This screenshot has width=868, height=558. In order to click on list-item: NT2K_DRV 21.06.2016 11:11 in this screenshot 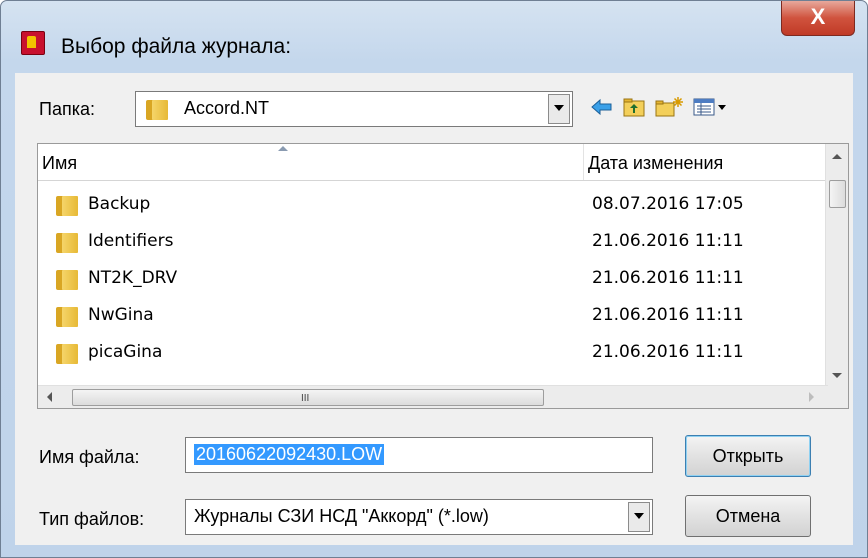, I will do `click(433, 280)`.